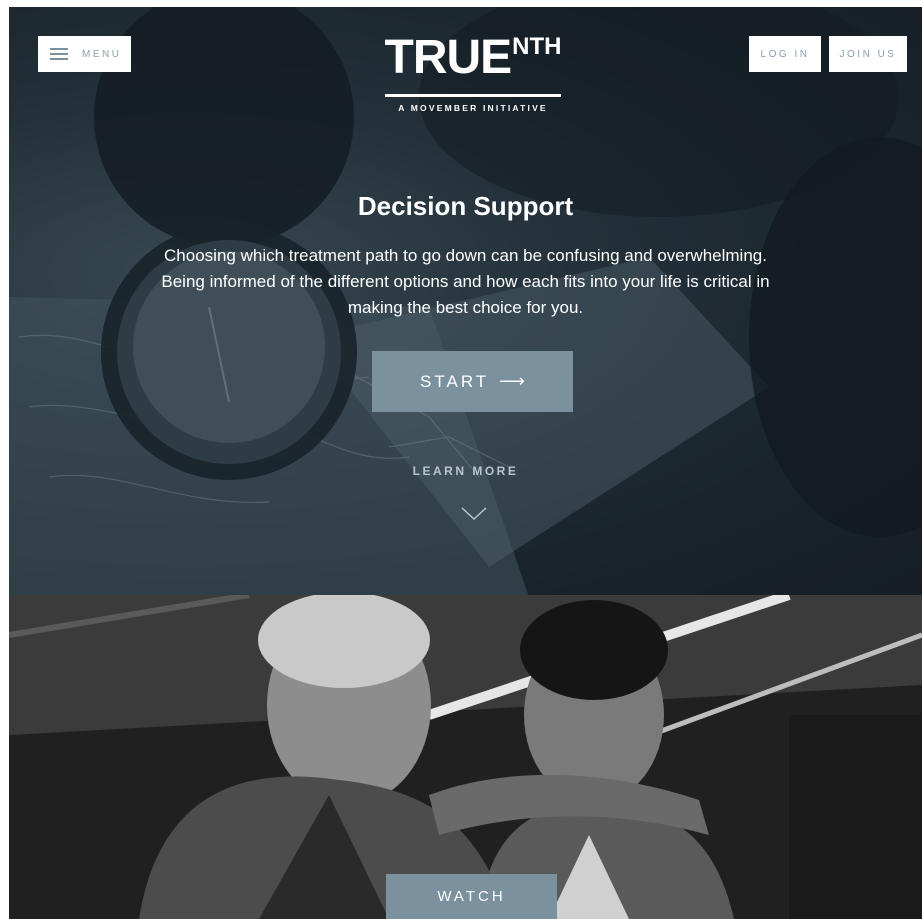 This screenshot has height=919, width=922. Describe the element at coordinates (59, 54) in the screenshot. I see `hamburger-icon` at that location.